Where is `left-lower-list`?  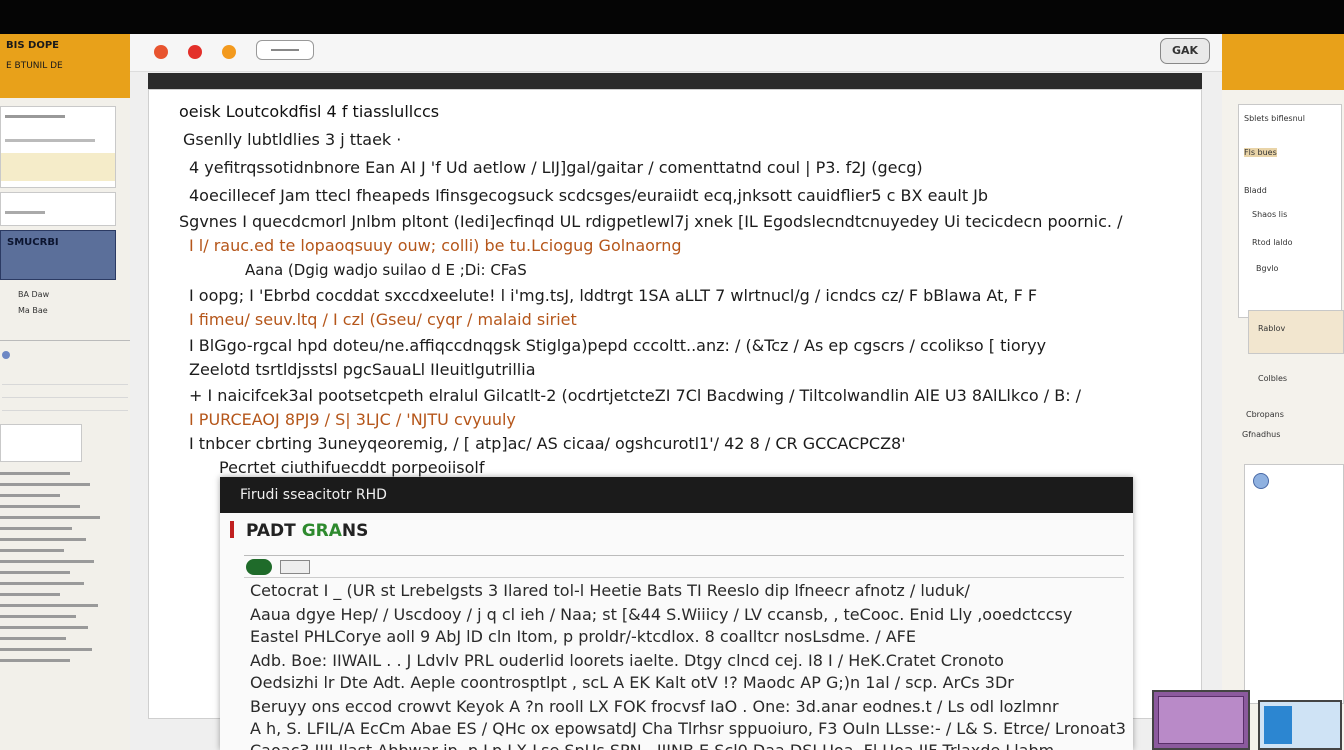
left-lower-list is located at coordinates (64, 563).